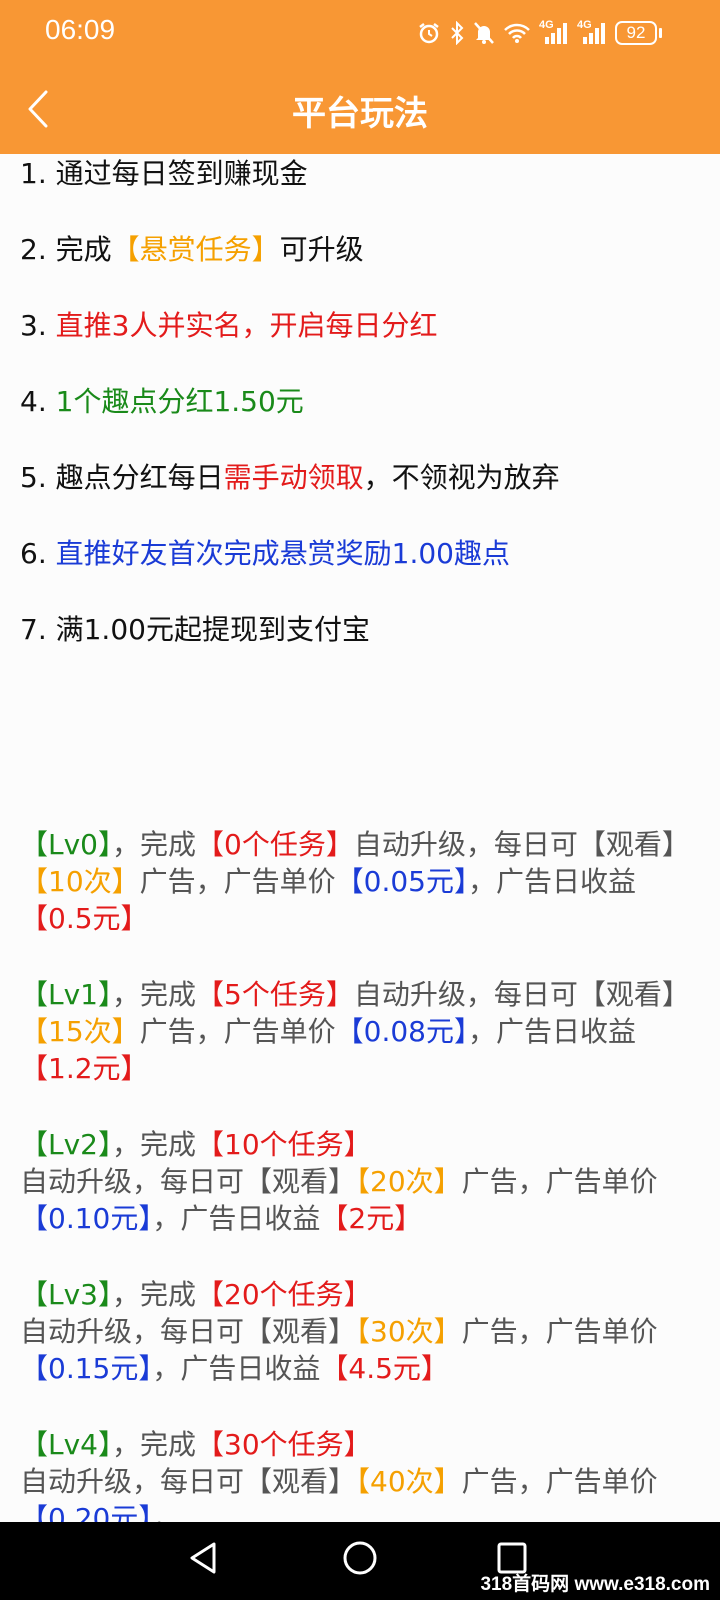 The width and height of the screenshot is (720, 1600). What do you see at coordinates (360, 32) in the screenshot?
I see `status-bar: 06:09 4G 4G 92` at bounding box center [360, 32].